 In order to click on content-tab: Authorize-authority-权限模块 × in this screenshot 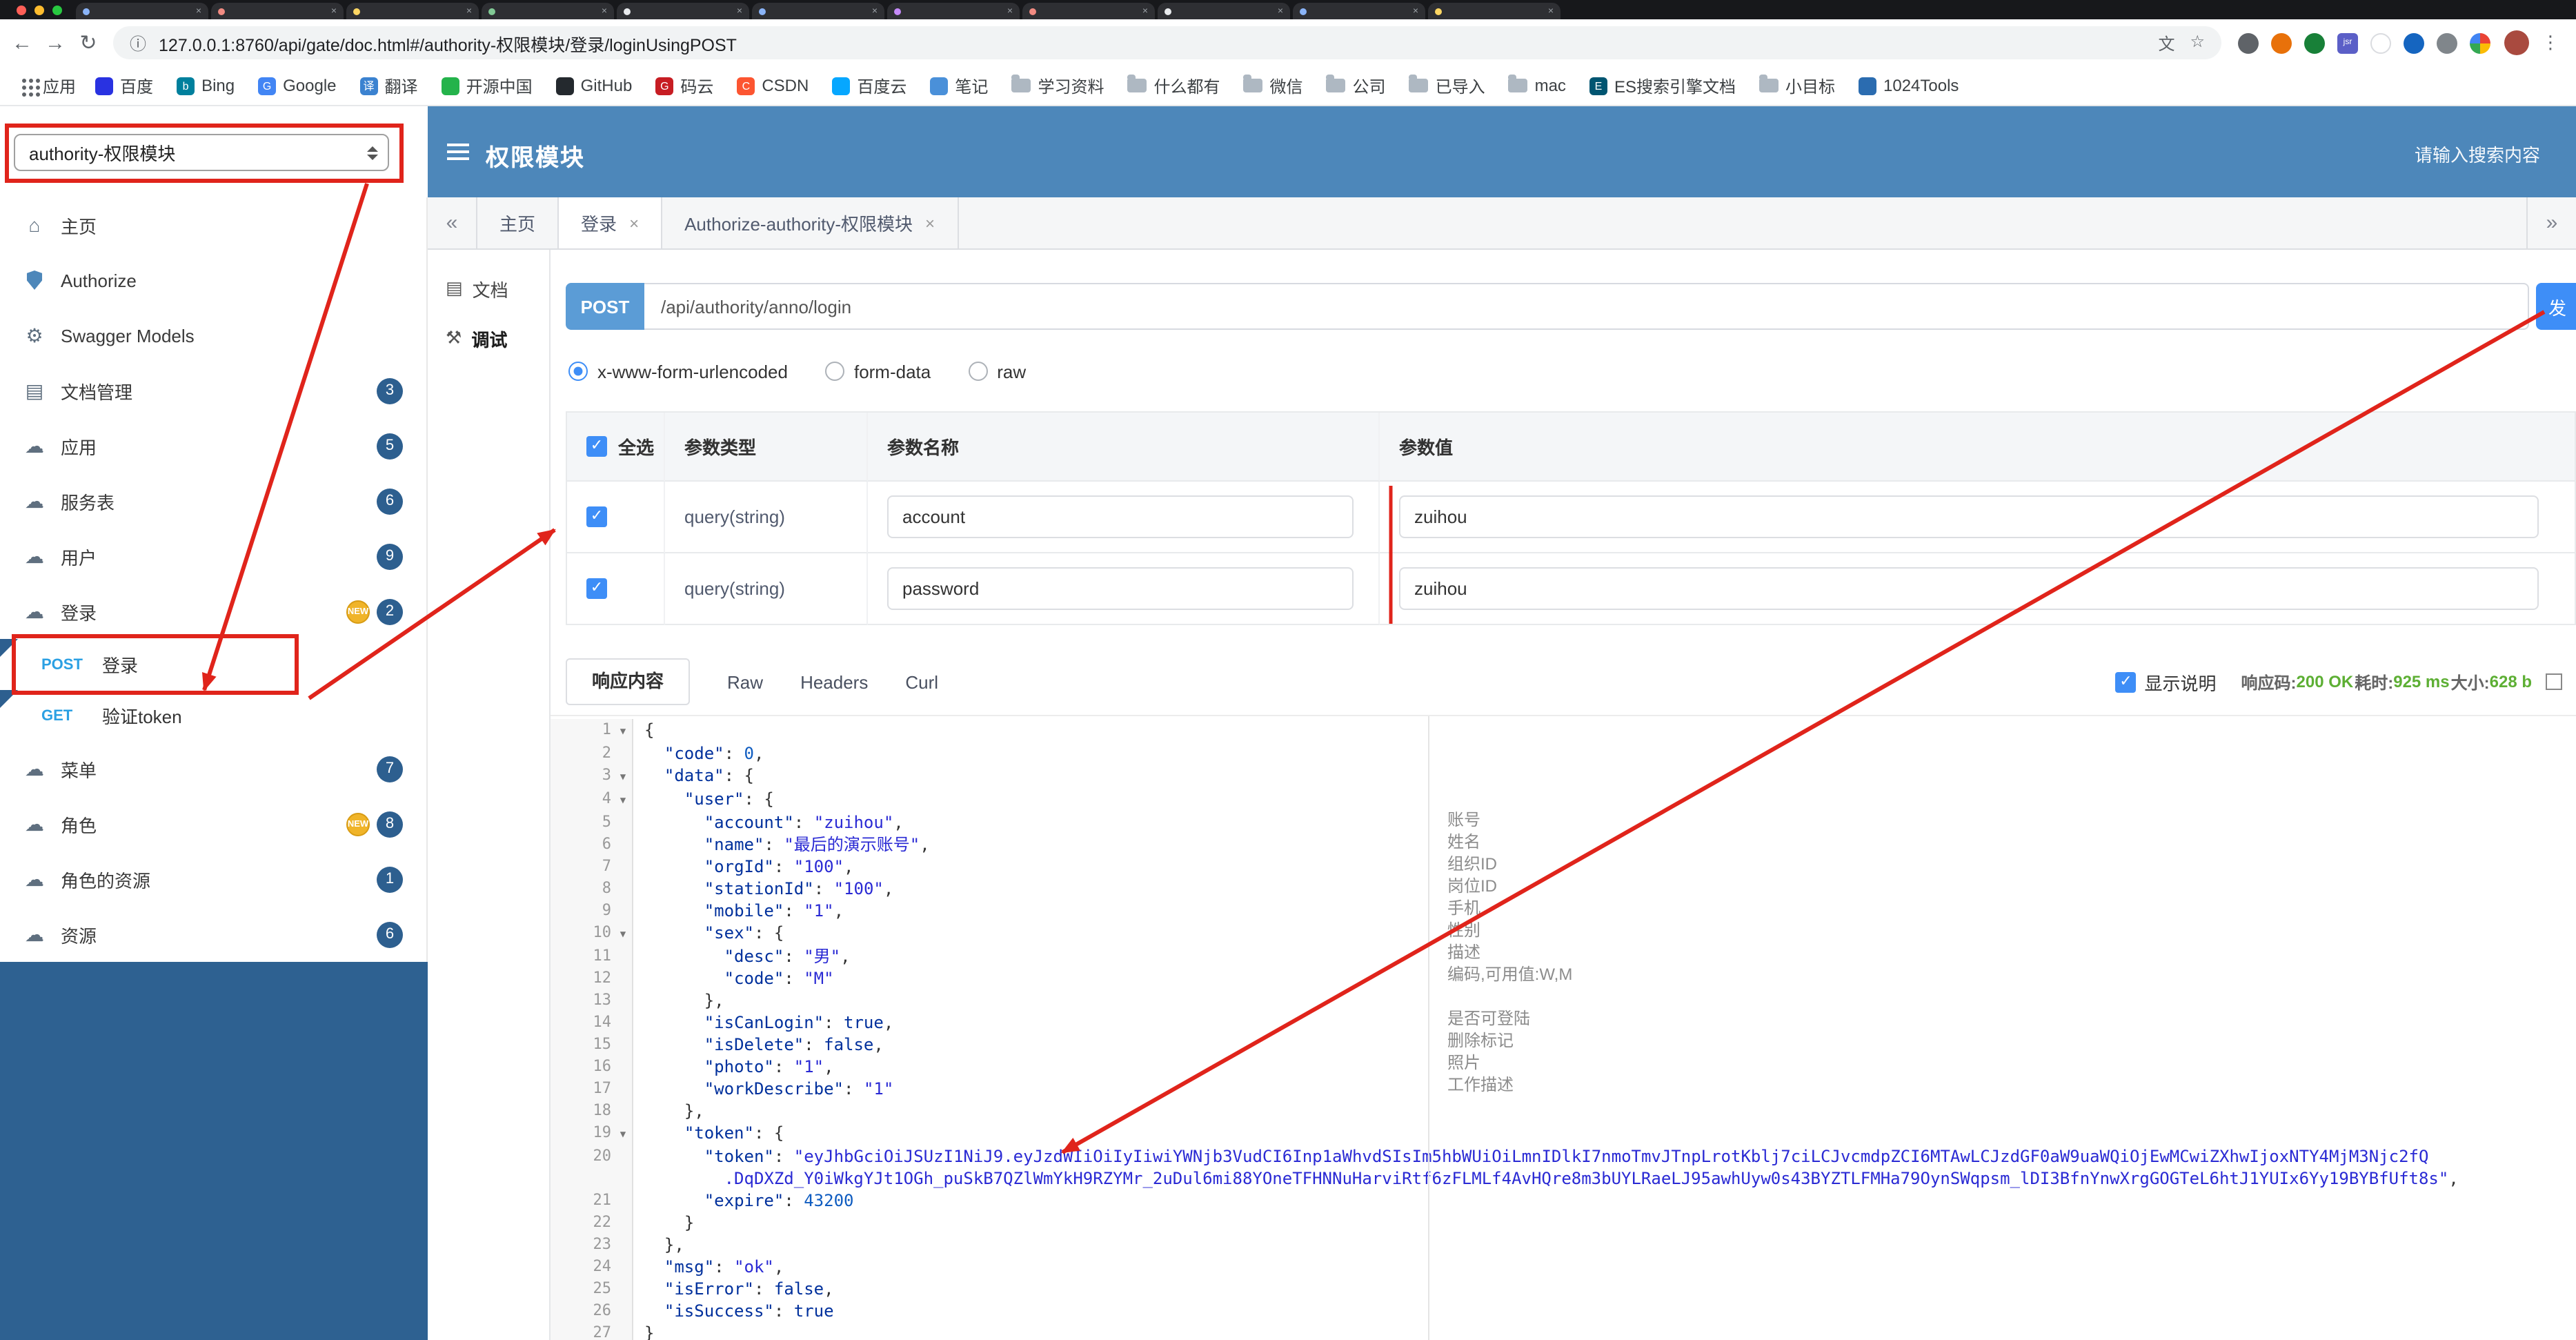, I will do `click(810, 222)`.